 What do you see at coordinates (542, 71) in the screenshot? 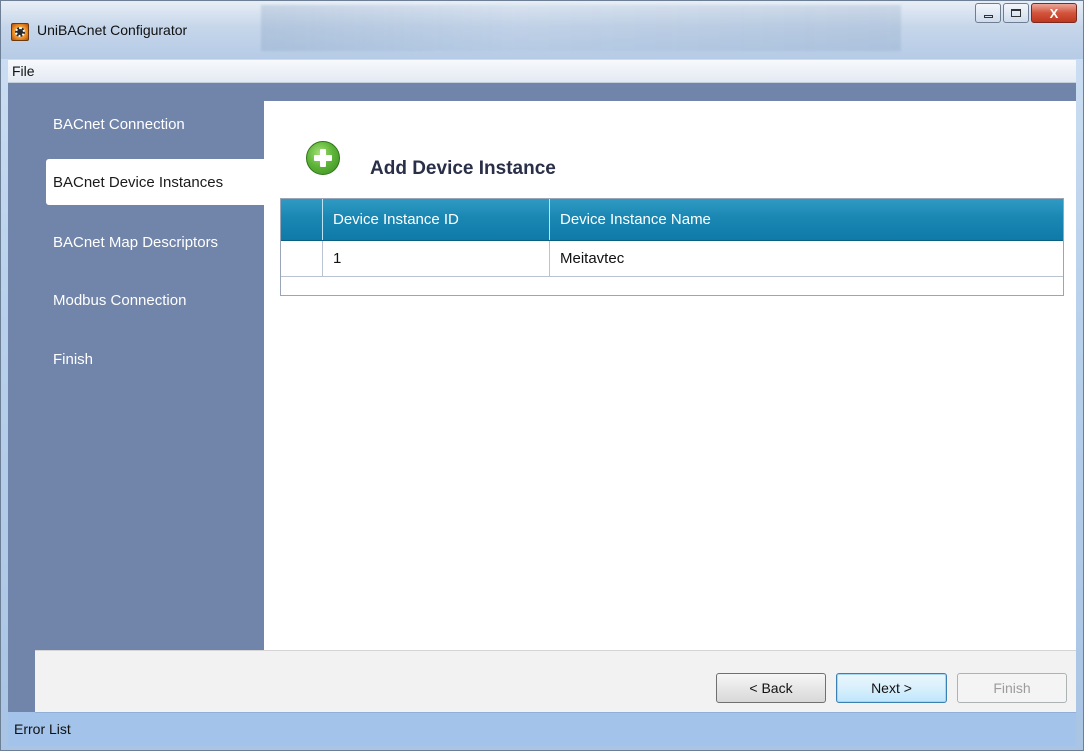
I see `menu-bar: File` at bounding box center [542, 71].